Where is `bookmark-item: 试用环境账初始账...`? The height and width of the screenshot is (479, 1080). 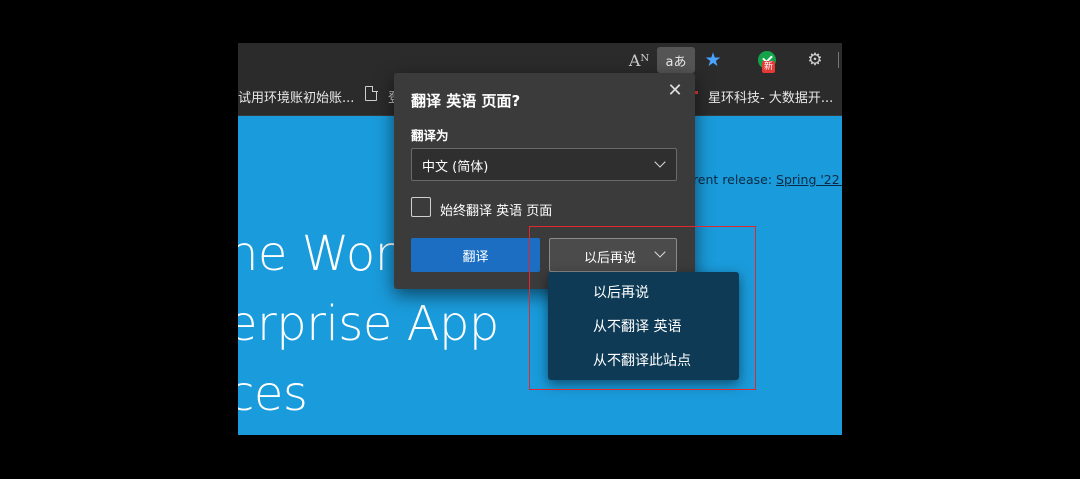
bookmark-item: 试用环境账初始账... is located at coordinates (296, 96).